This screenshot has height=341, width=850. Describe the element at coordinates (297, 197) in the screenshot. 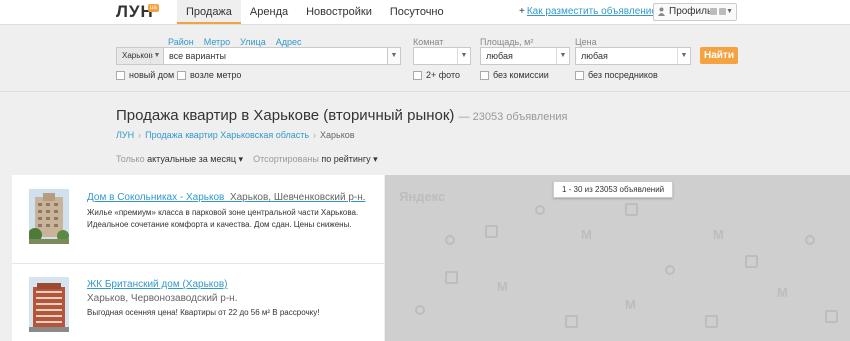

I see `listing-location: Харьков, Шевченковский р-н.` at that location.